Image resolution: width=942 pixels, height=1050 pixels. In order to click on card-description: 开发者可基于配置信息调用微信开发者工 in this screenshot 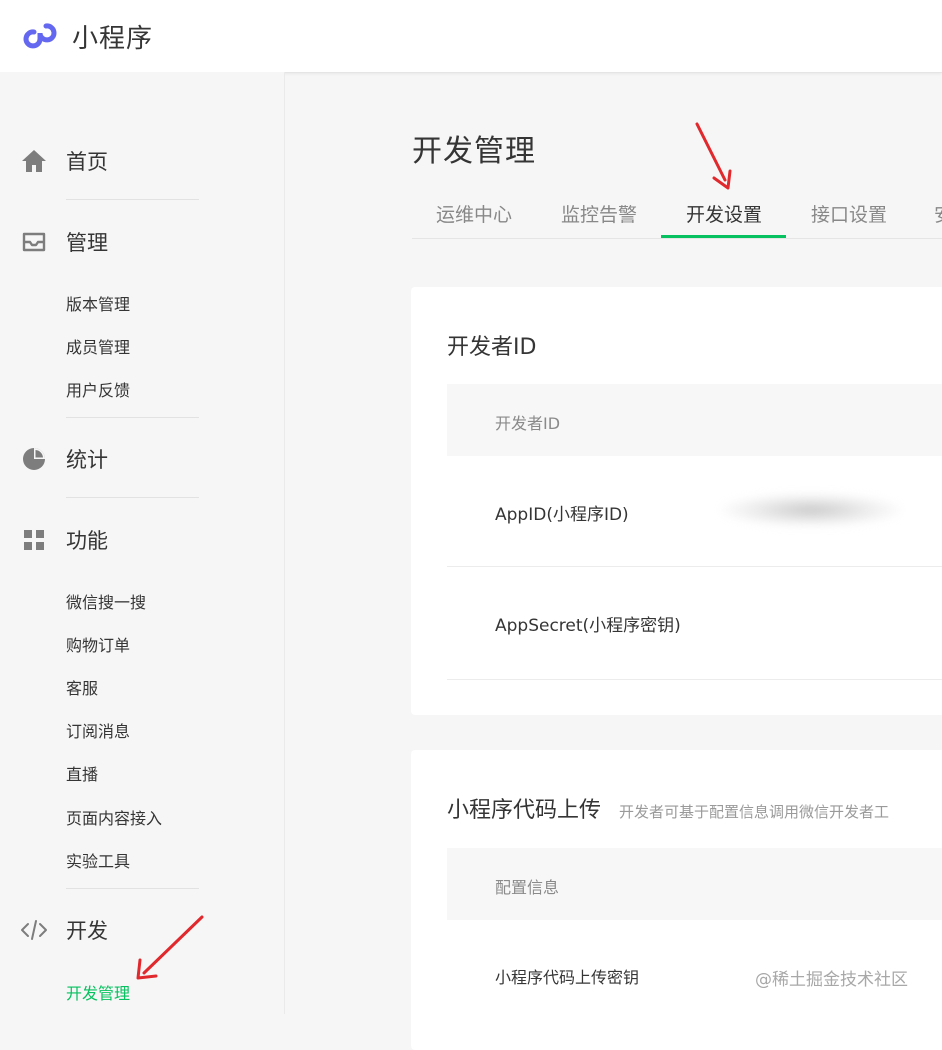, I will do `click(754, 812)`.